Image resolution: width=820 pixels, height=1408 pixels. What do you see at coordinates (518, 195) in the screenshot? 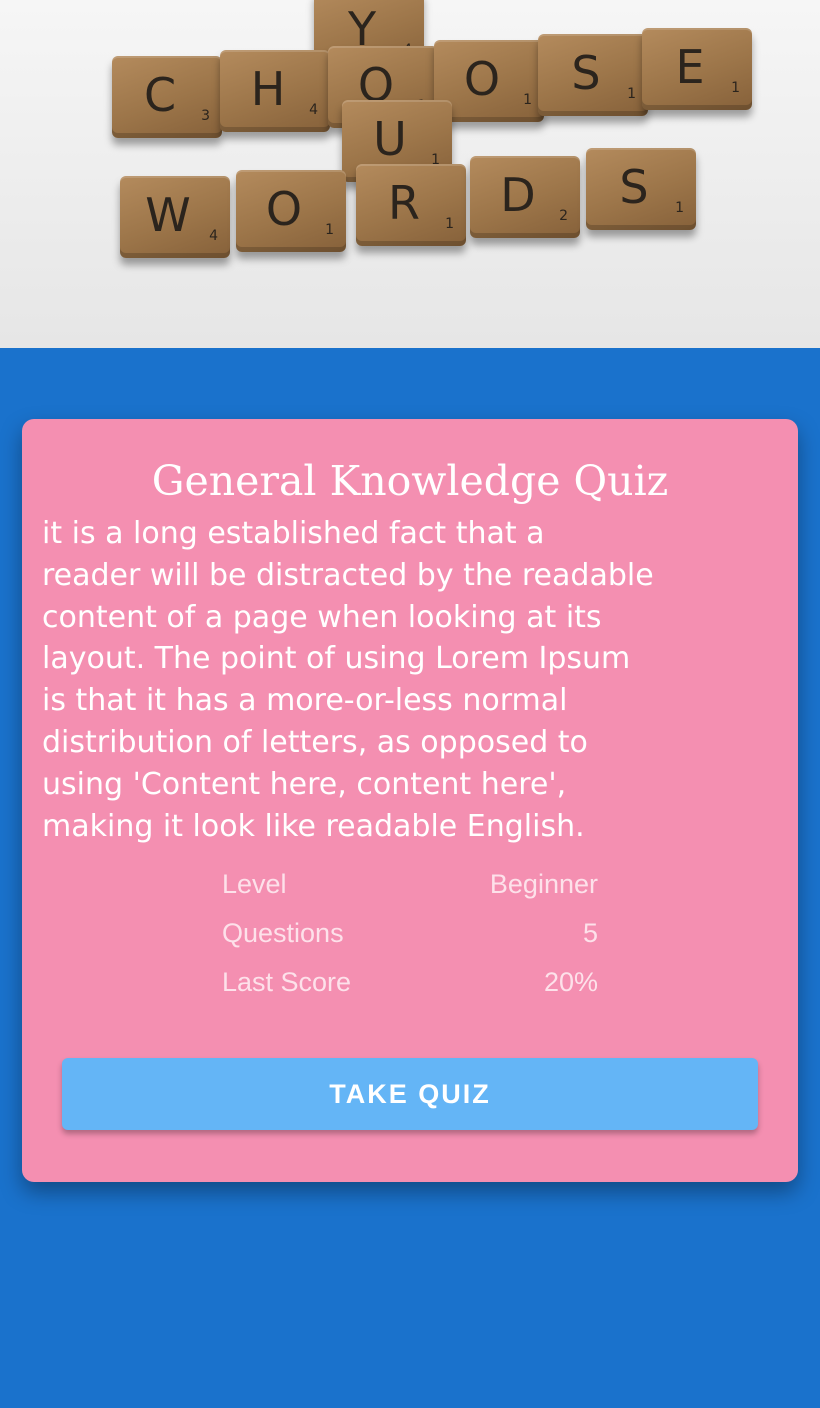
I see `tile-letter: D` at bounding box center [518, 195].